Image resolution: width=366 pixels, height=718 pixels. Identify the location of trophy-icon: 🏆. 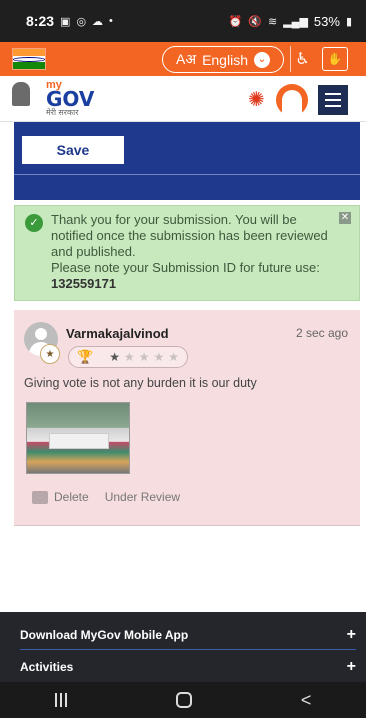
(85, 356).